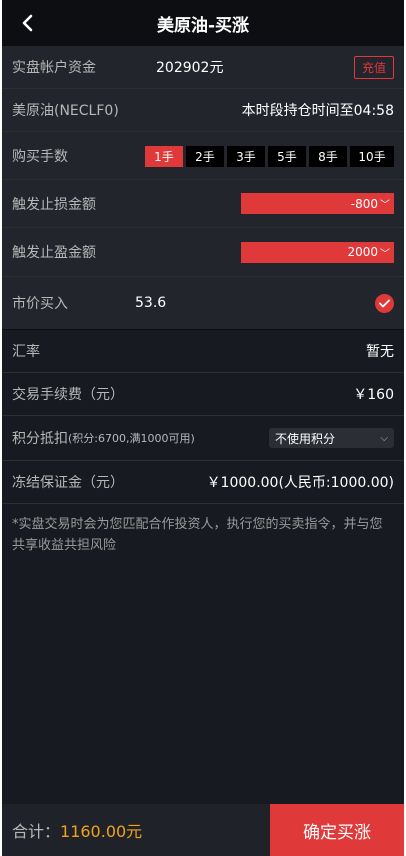  Describe the element at coordinates (203, 438) in the screenshot. I see `points-row: 积分抵扣 (积分:6700,满1000可用) 不使用积分 ⌵` at that location.